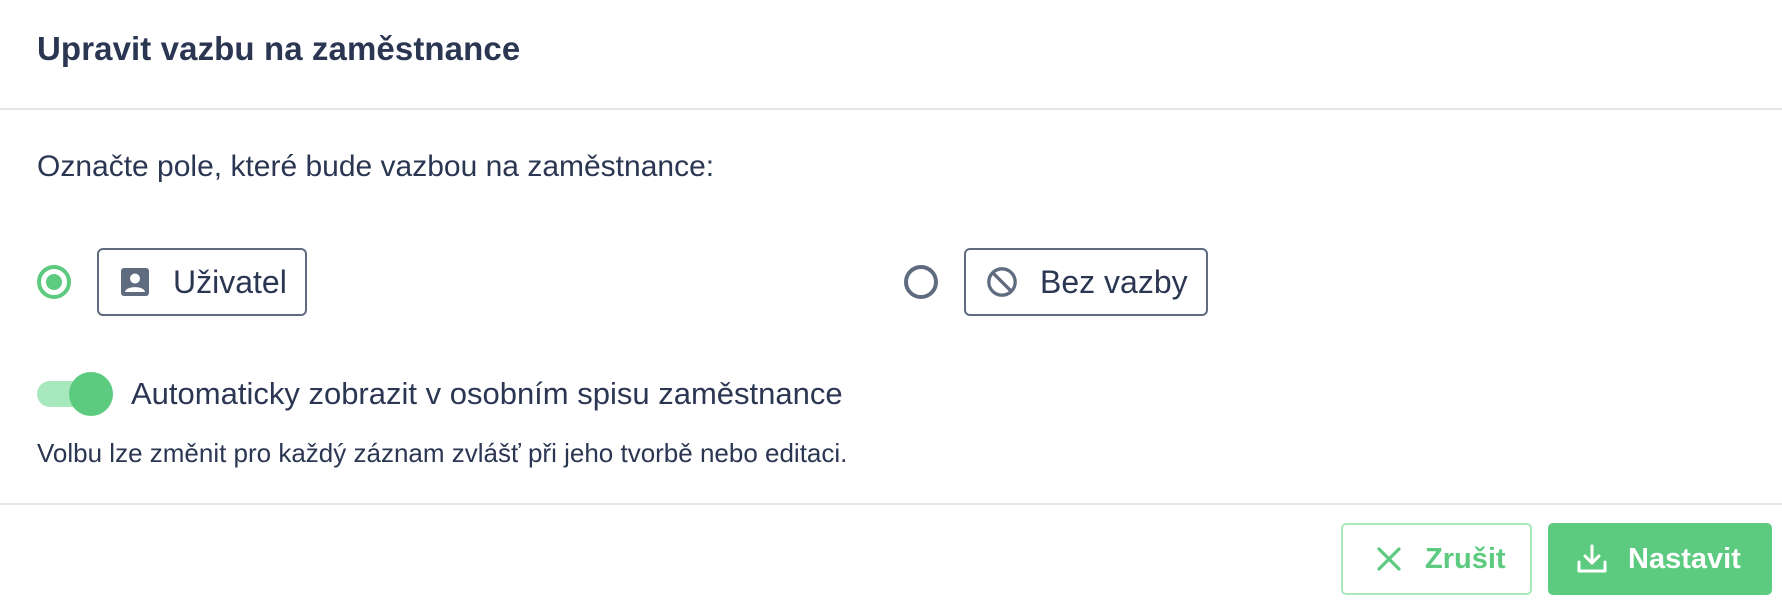 Image resolution: width=1782 pixels, height=610 pixels. I want to click on footer-divider, so click(891, 504).